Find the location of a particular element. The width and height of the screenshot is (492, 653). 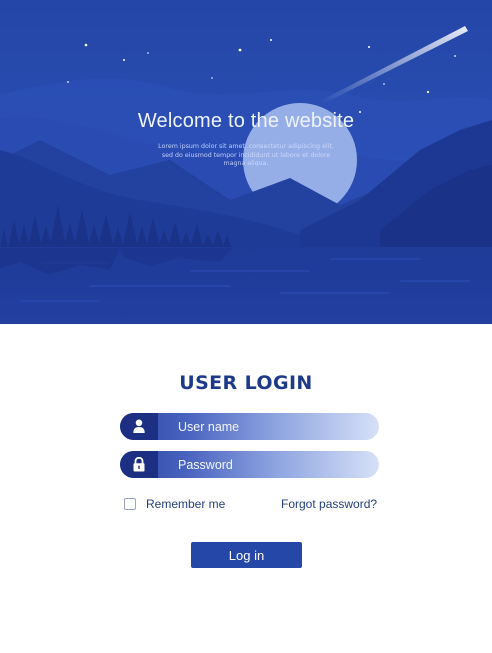

lock-icon is located at coordinates (139, 464).